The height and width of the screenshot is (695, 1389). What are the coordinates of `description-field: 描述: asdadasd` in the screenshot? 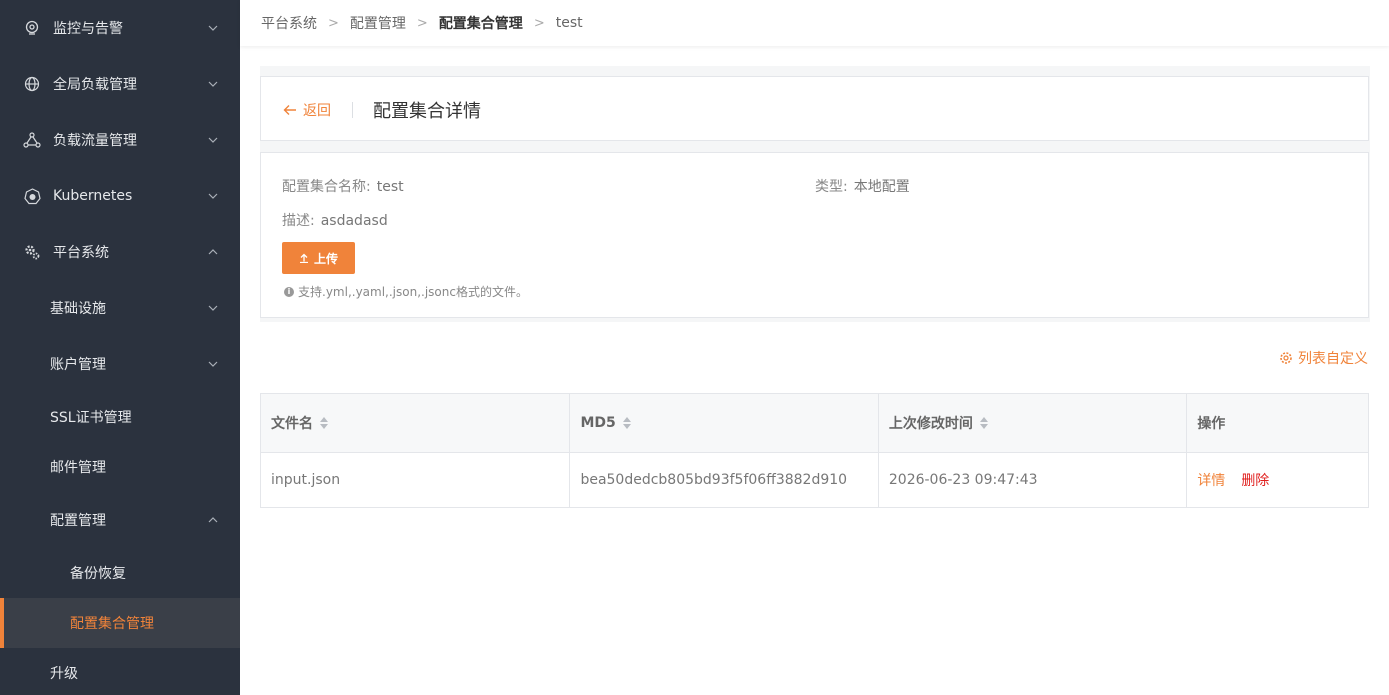 It's located at (335, 220).